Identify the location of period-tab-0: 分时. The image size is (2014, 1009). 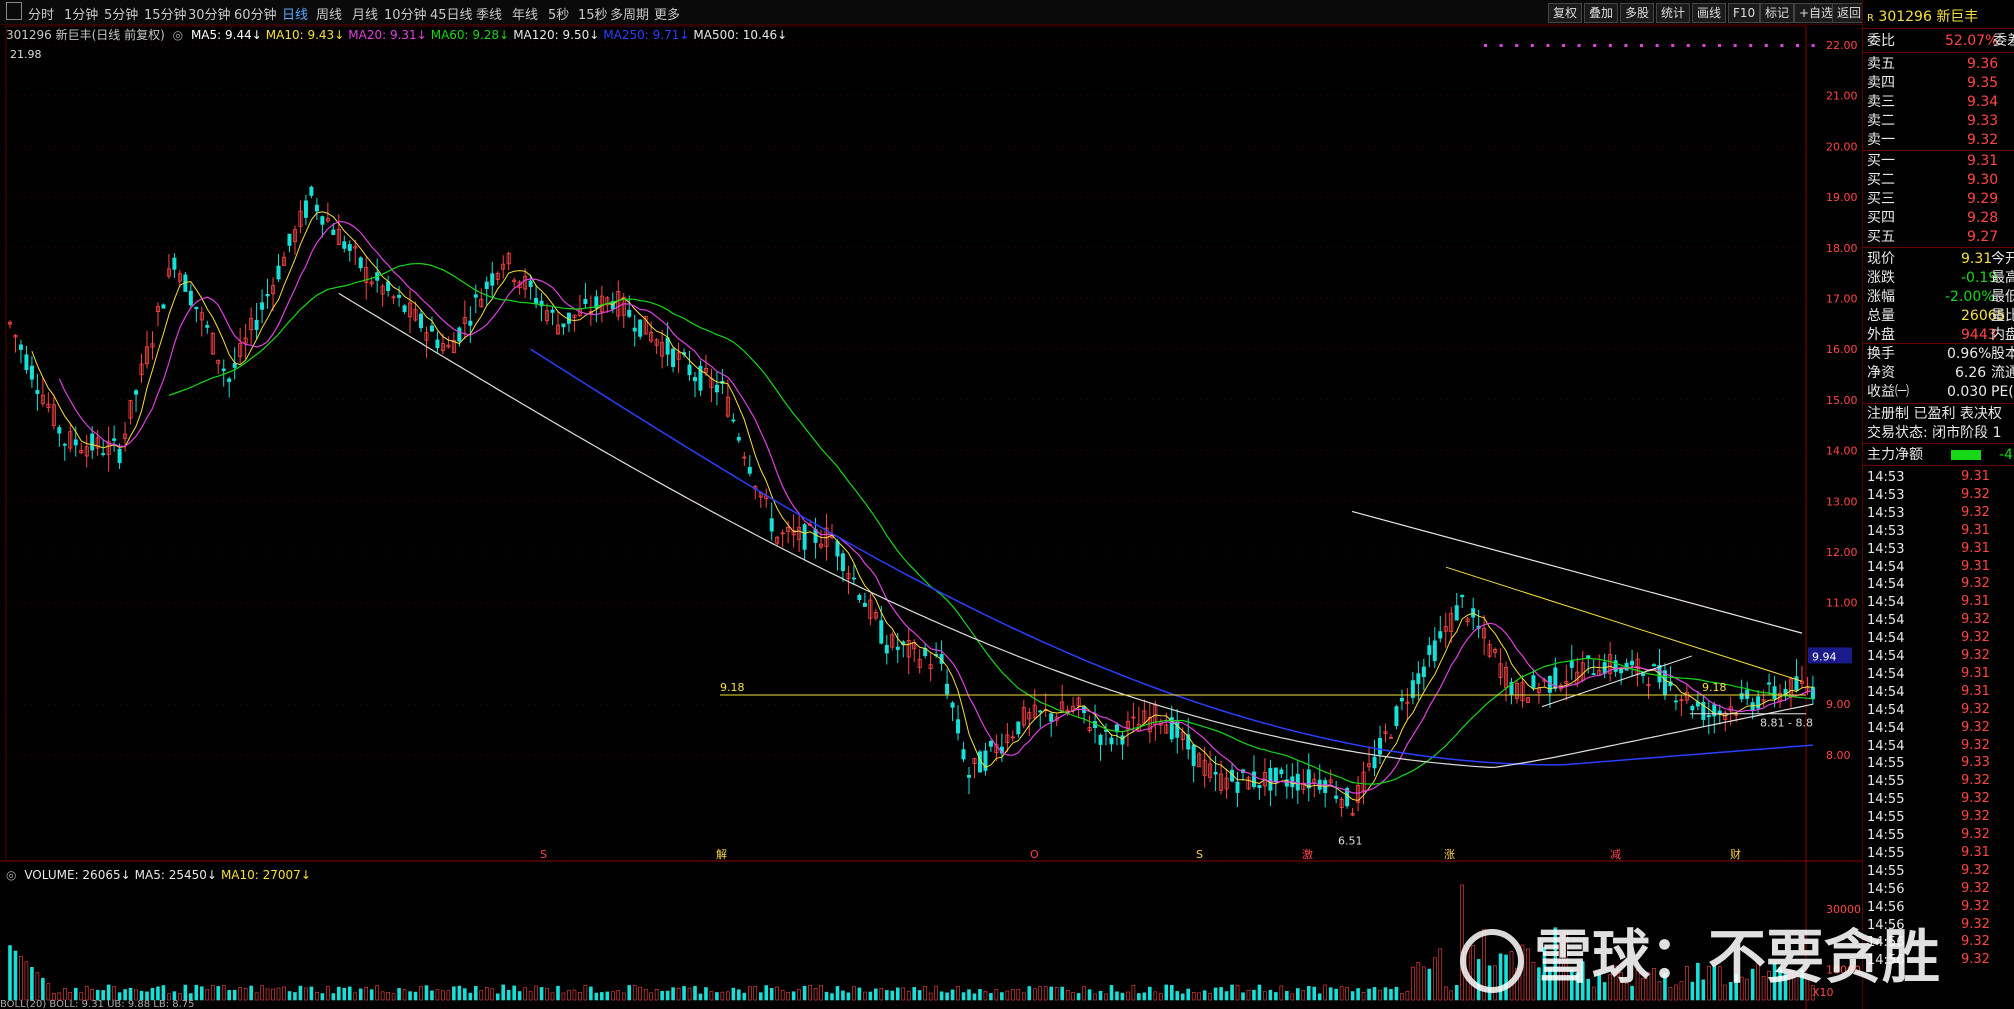
(41, 13).